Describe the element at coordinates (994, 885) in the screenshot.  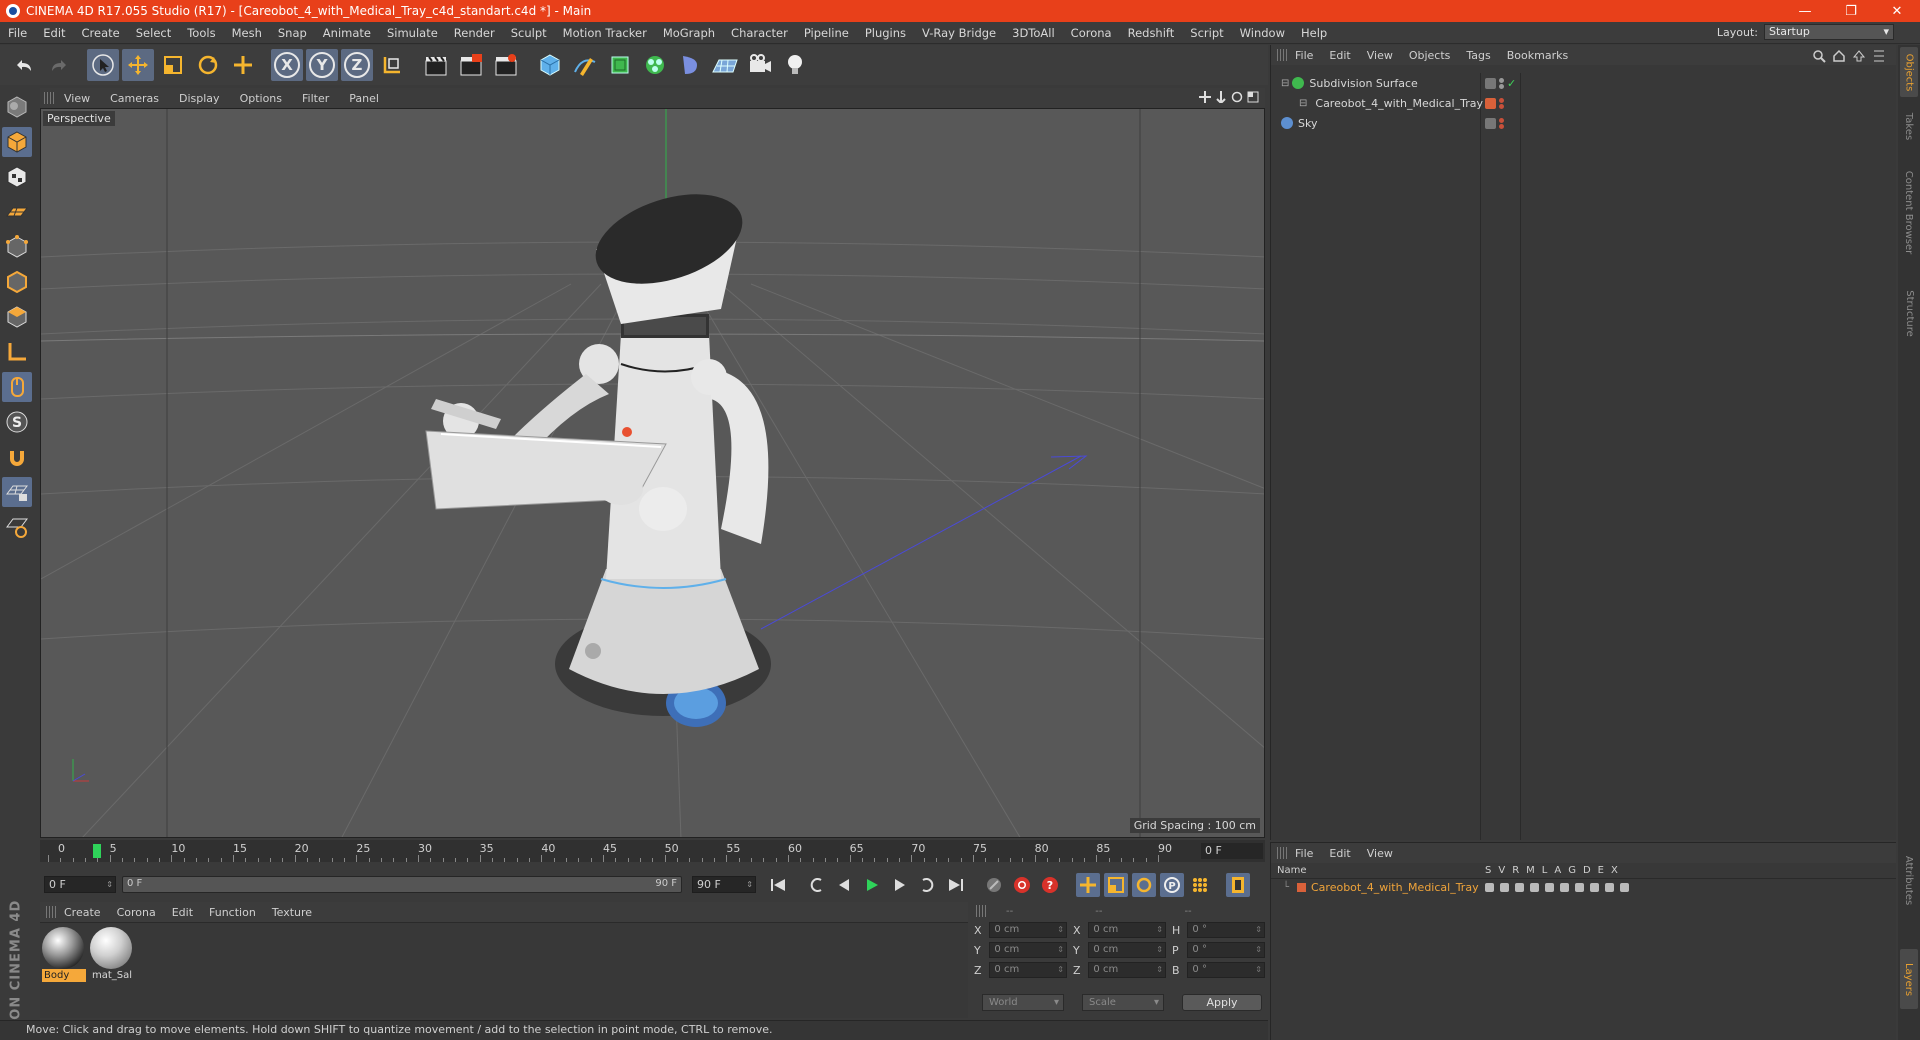
I see `record-keyframe-button` at that location.